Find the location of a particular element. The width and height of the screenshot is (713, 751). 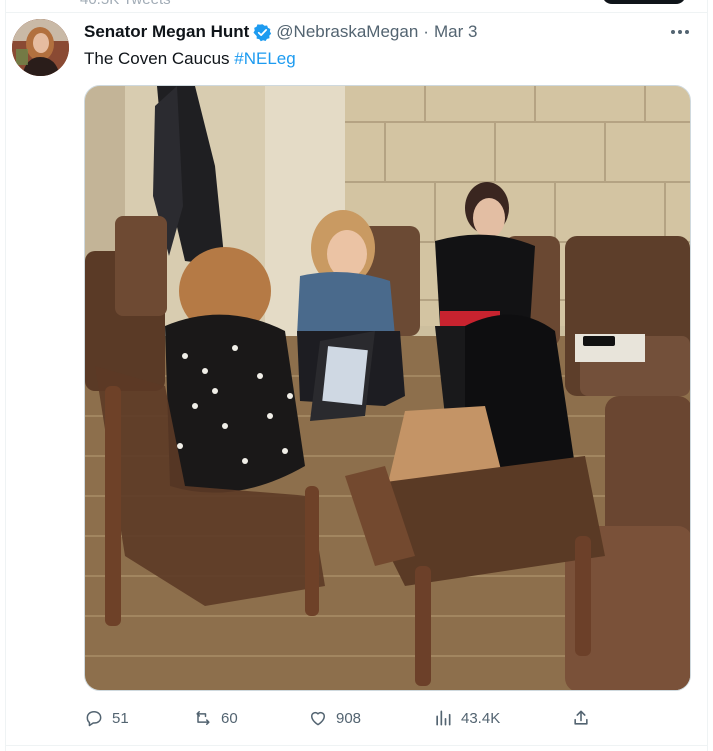

reply-count: 51 is located at coordinates (120, 718).